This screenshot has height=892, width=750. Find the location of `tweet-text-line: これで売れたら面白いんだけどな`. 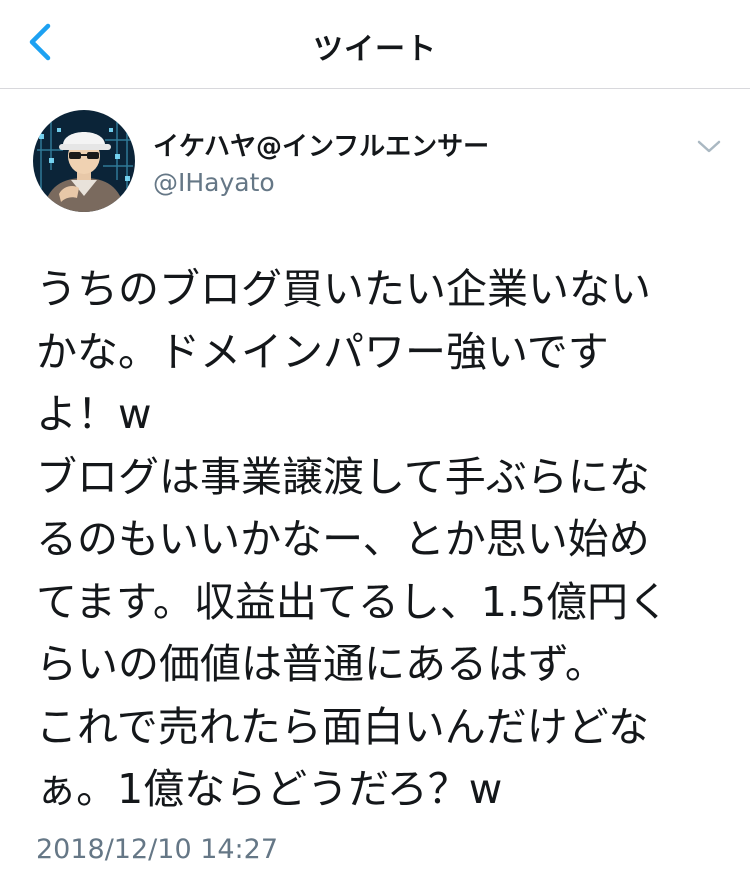

tweet-text-line: これで売れたら面白いんだけどな is located at coordinates (342, 726).